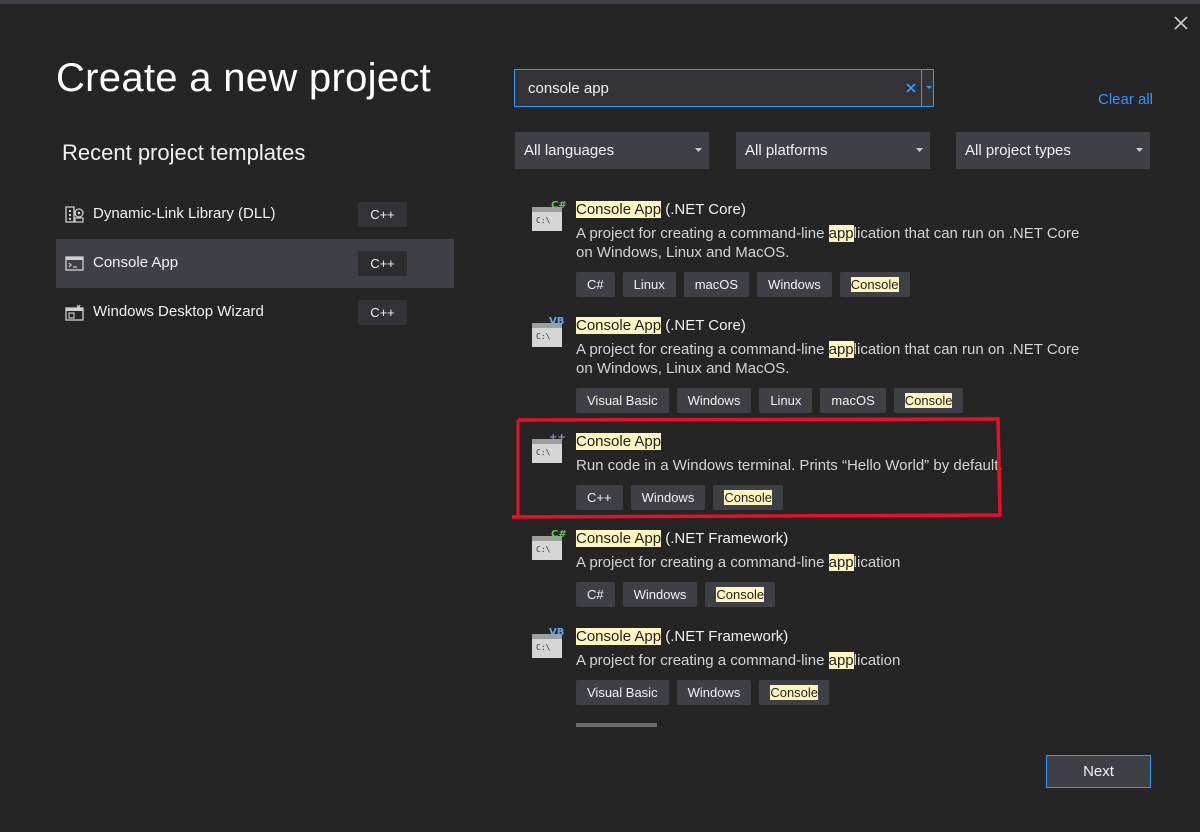 This screenshot has height=832, width=1200. What do you see at coordinates (1098, 771) in the screenshot?
I see `next-button: Next` at bounding box center [1098, 771].